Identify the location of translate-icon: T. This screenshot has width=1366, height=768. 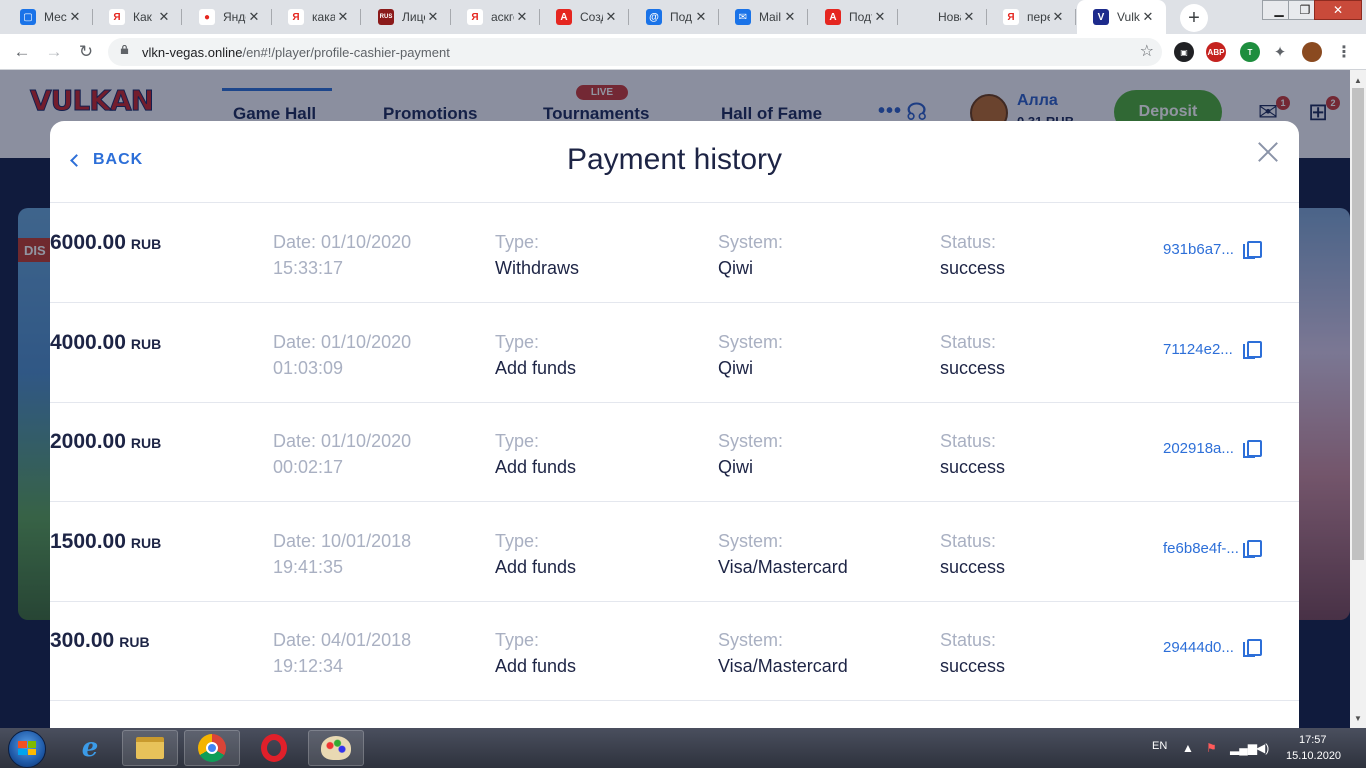
(1250, 52).